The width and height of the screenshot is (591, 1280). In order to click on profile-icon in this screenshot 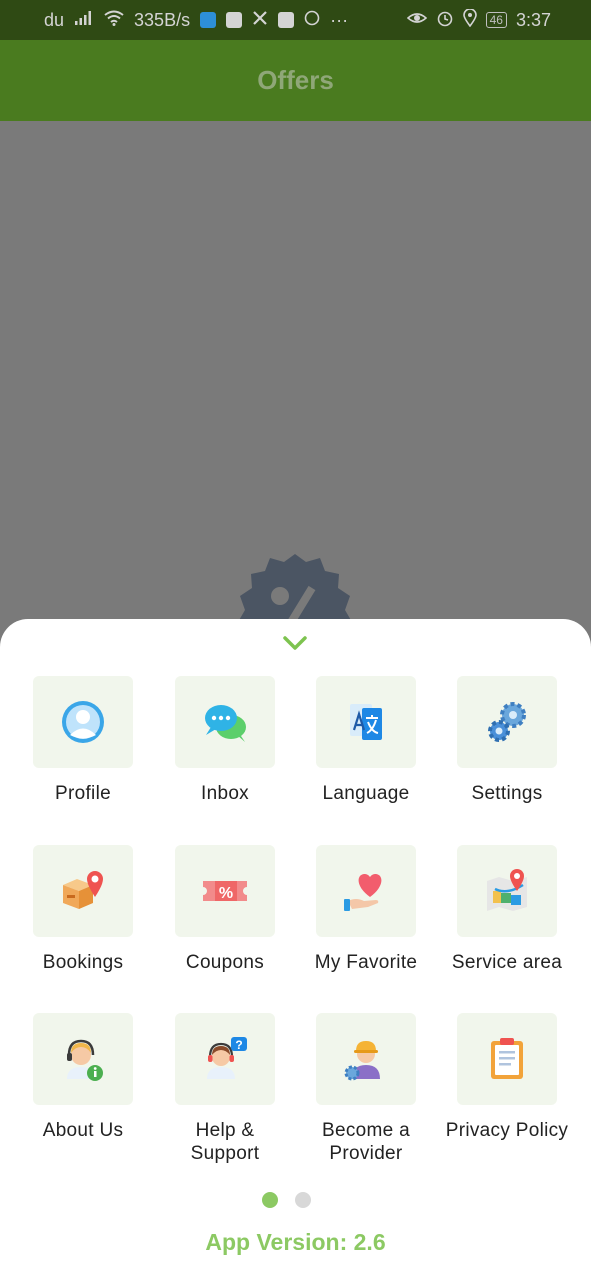, I will do `click(83, 722)`.